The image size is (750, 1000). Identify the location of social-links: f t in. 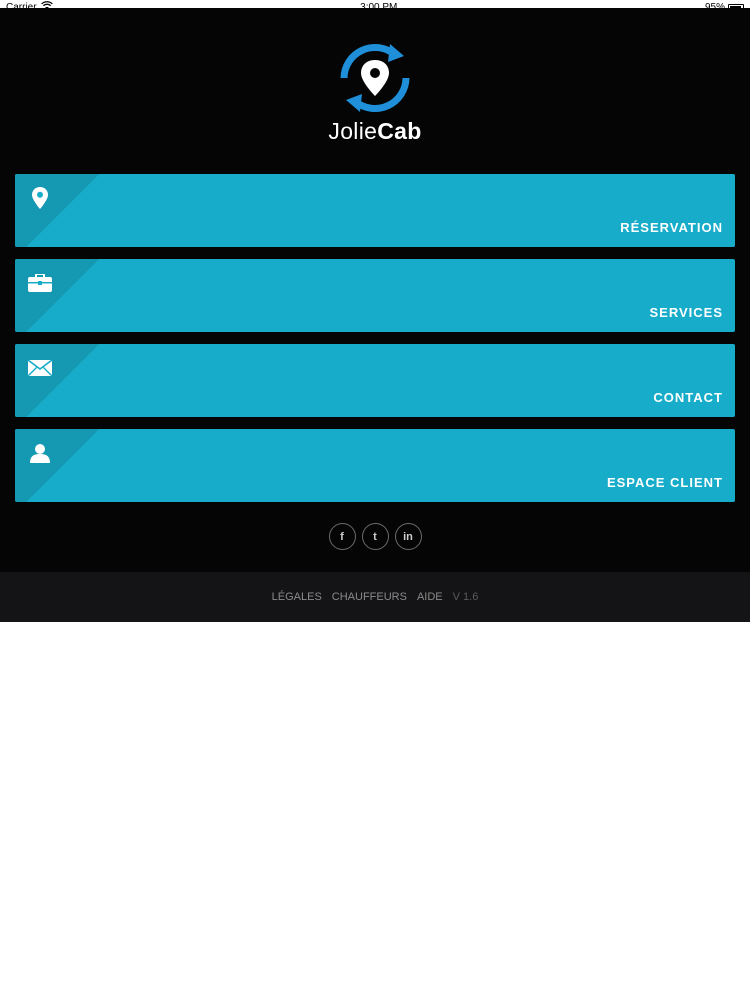
(375, 537).